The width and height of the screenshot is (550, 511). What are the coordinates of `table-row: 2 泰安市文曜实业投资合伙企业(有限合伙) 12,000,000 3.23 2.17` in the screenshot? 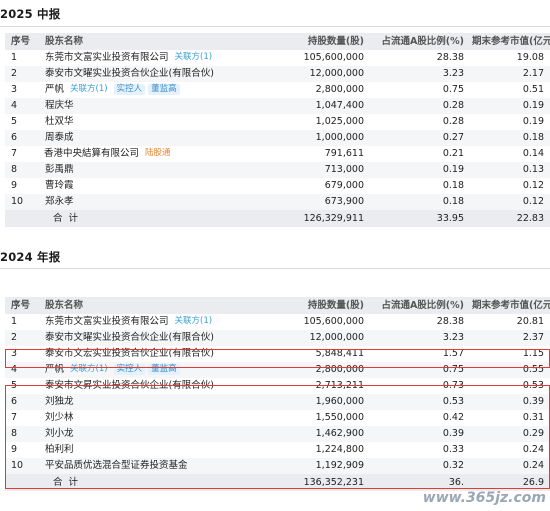 It's located at (277, 74).